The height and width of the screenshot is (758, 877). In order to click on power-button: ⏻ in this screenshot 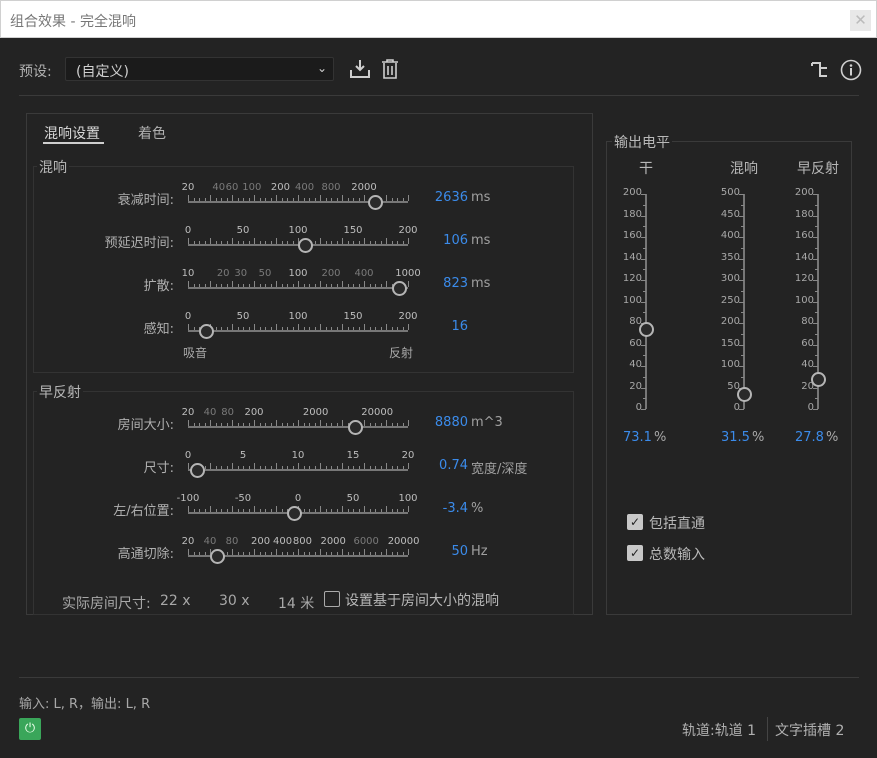, I will do `click(30, 729)`.